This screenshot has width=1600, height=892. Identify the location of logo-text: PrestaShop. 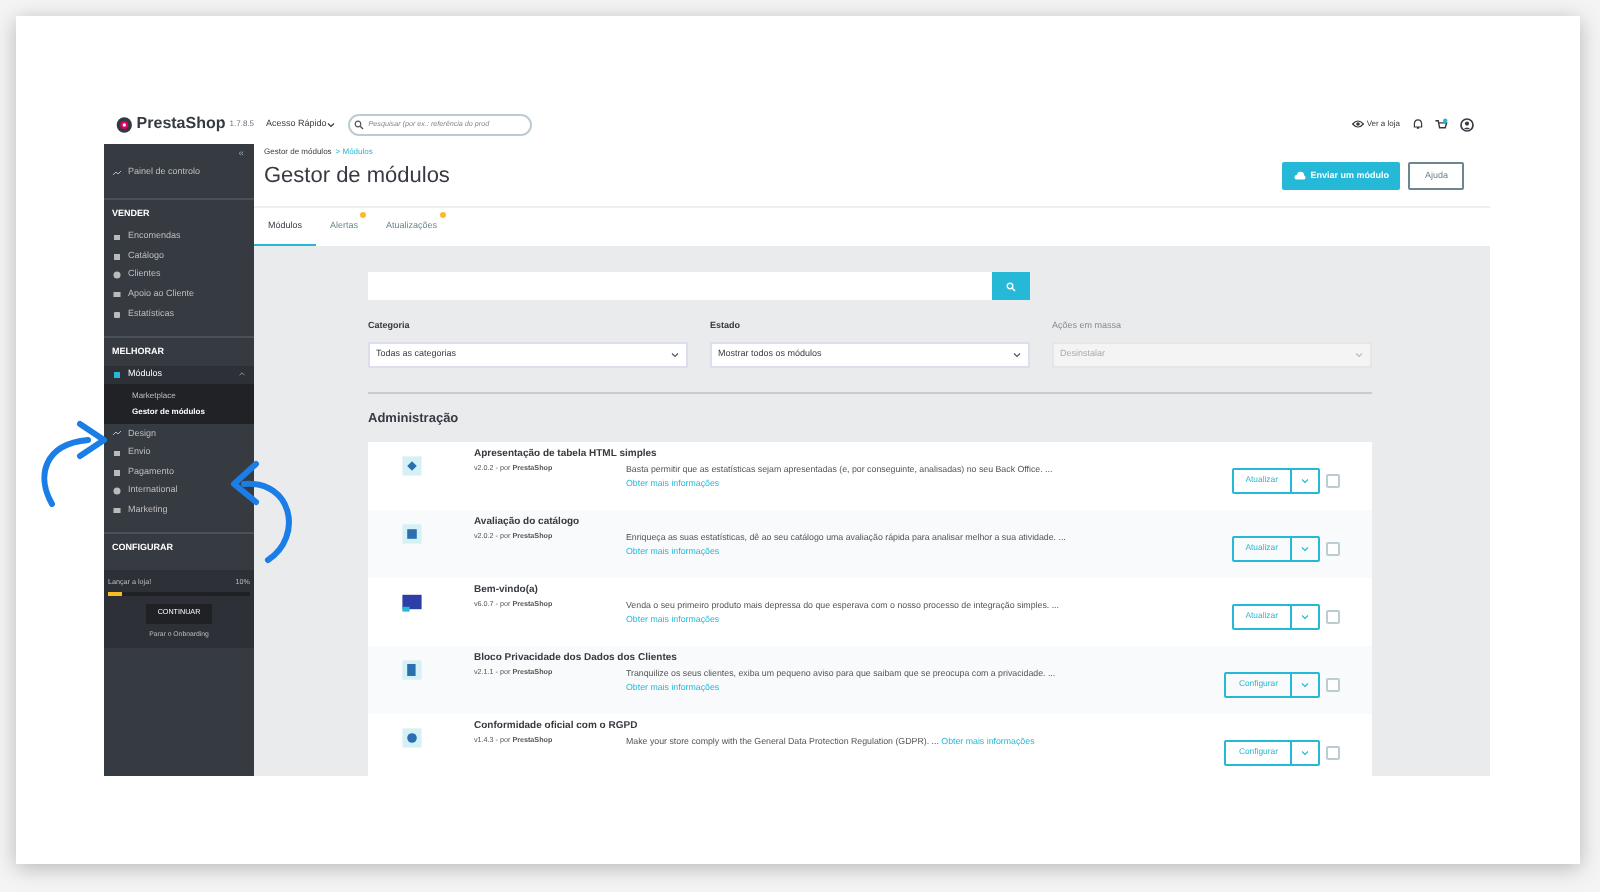
(181, 124).